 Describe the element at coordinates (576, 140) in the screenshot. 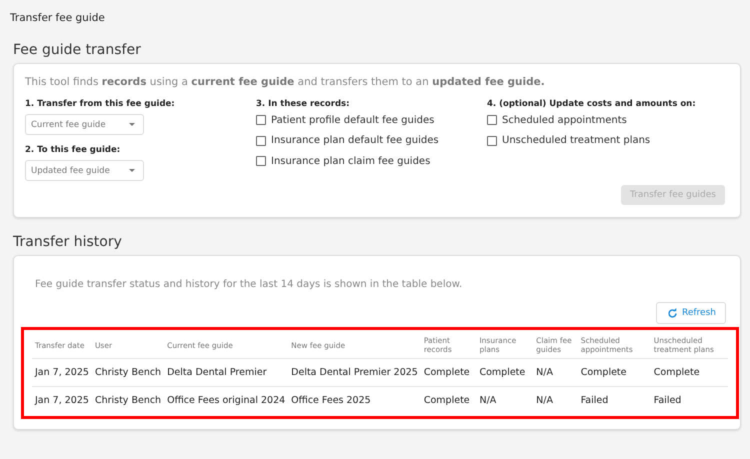

I see `checkbox-label: Unscheduled treatment plans` at that location.